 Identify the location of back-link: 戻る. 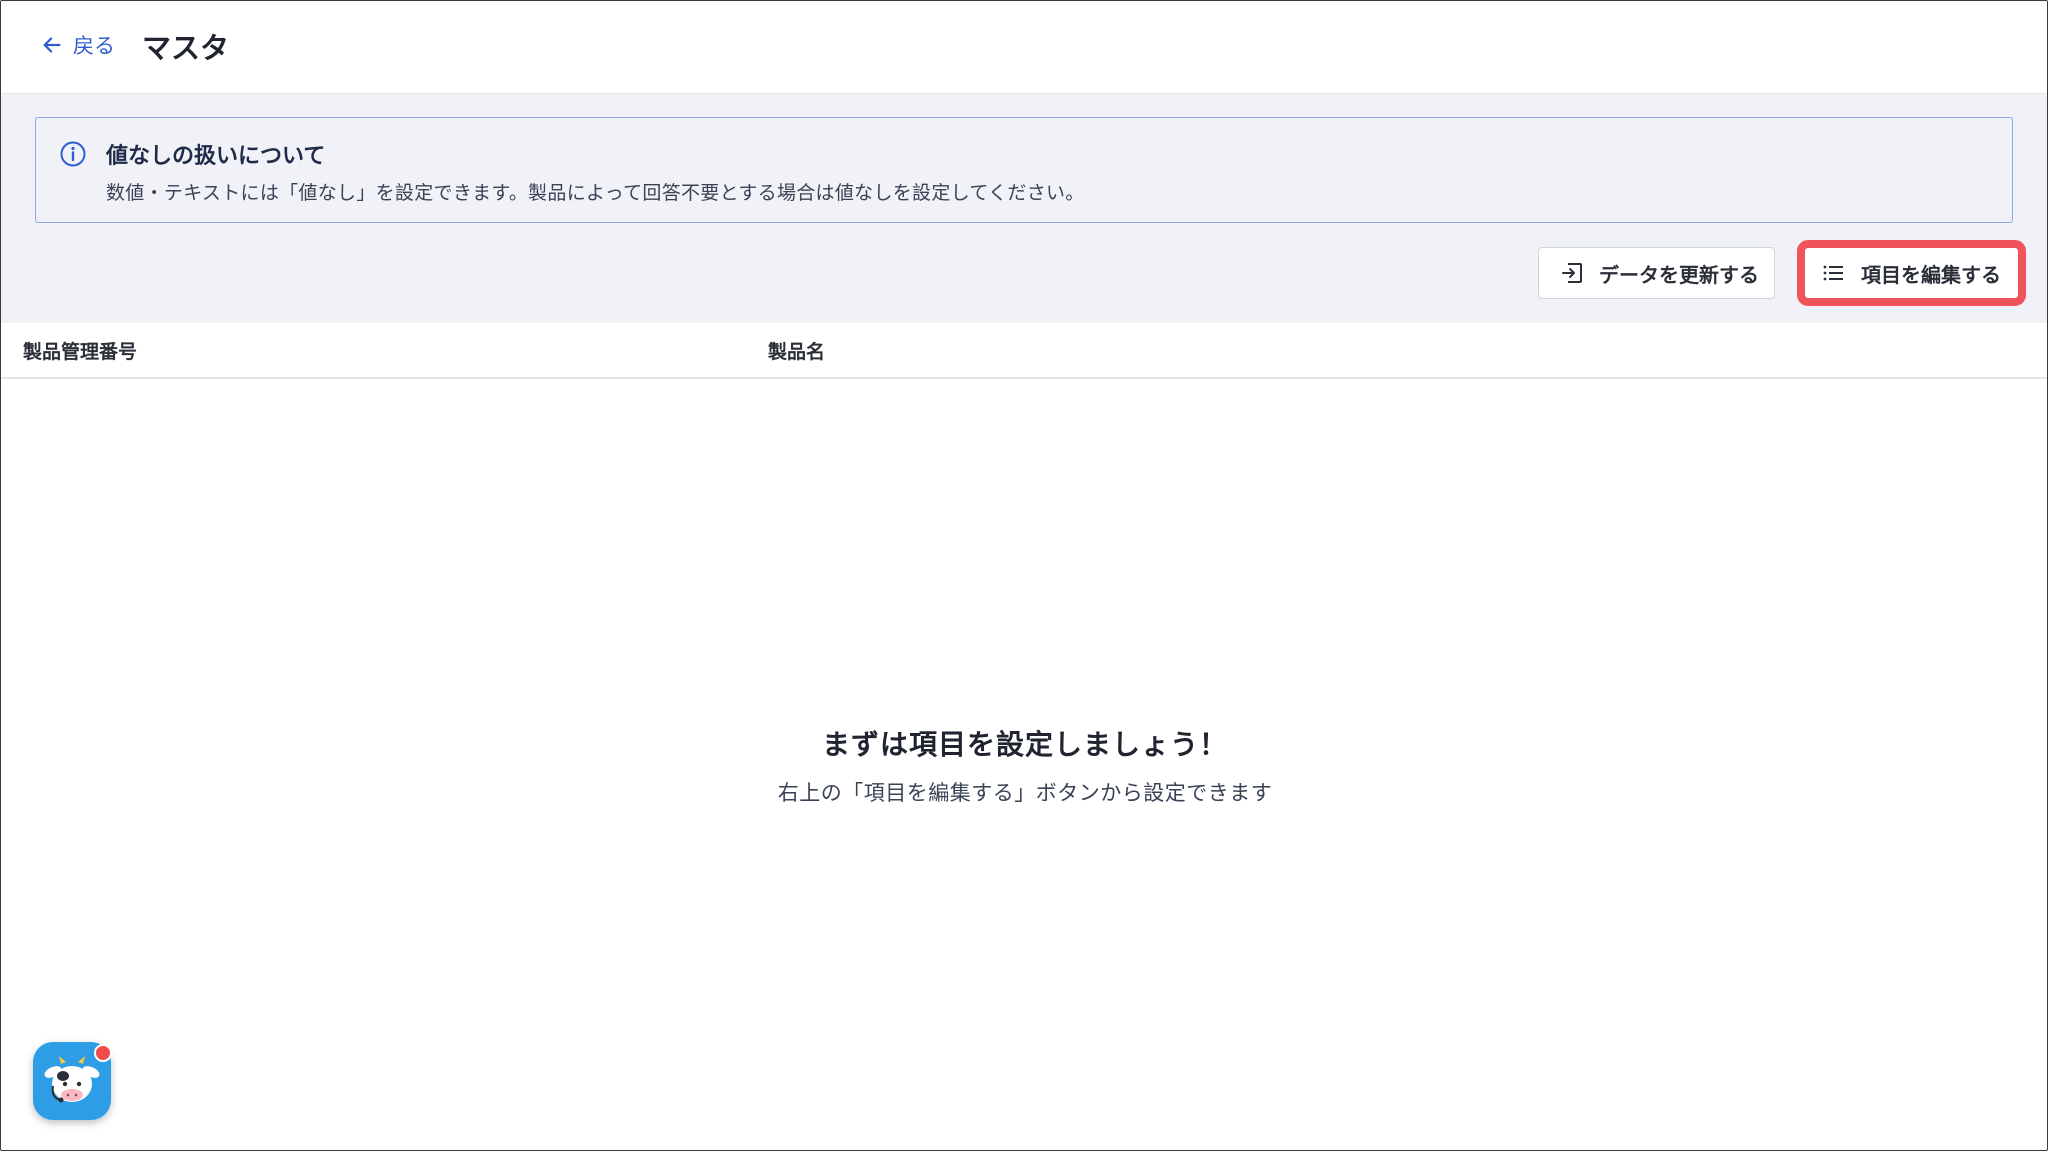
(78, 45).